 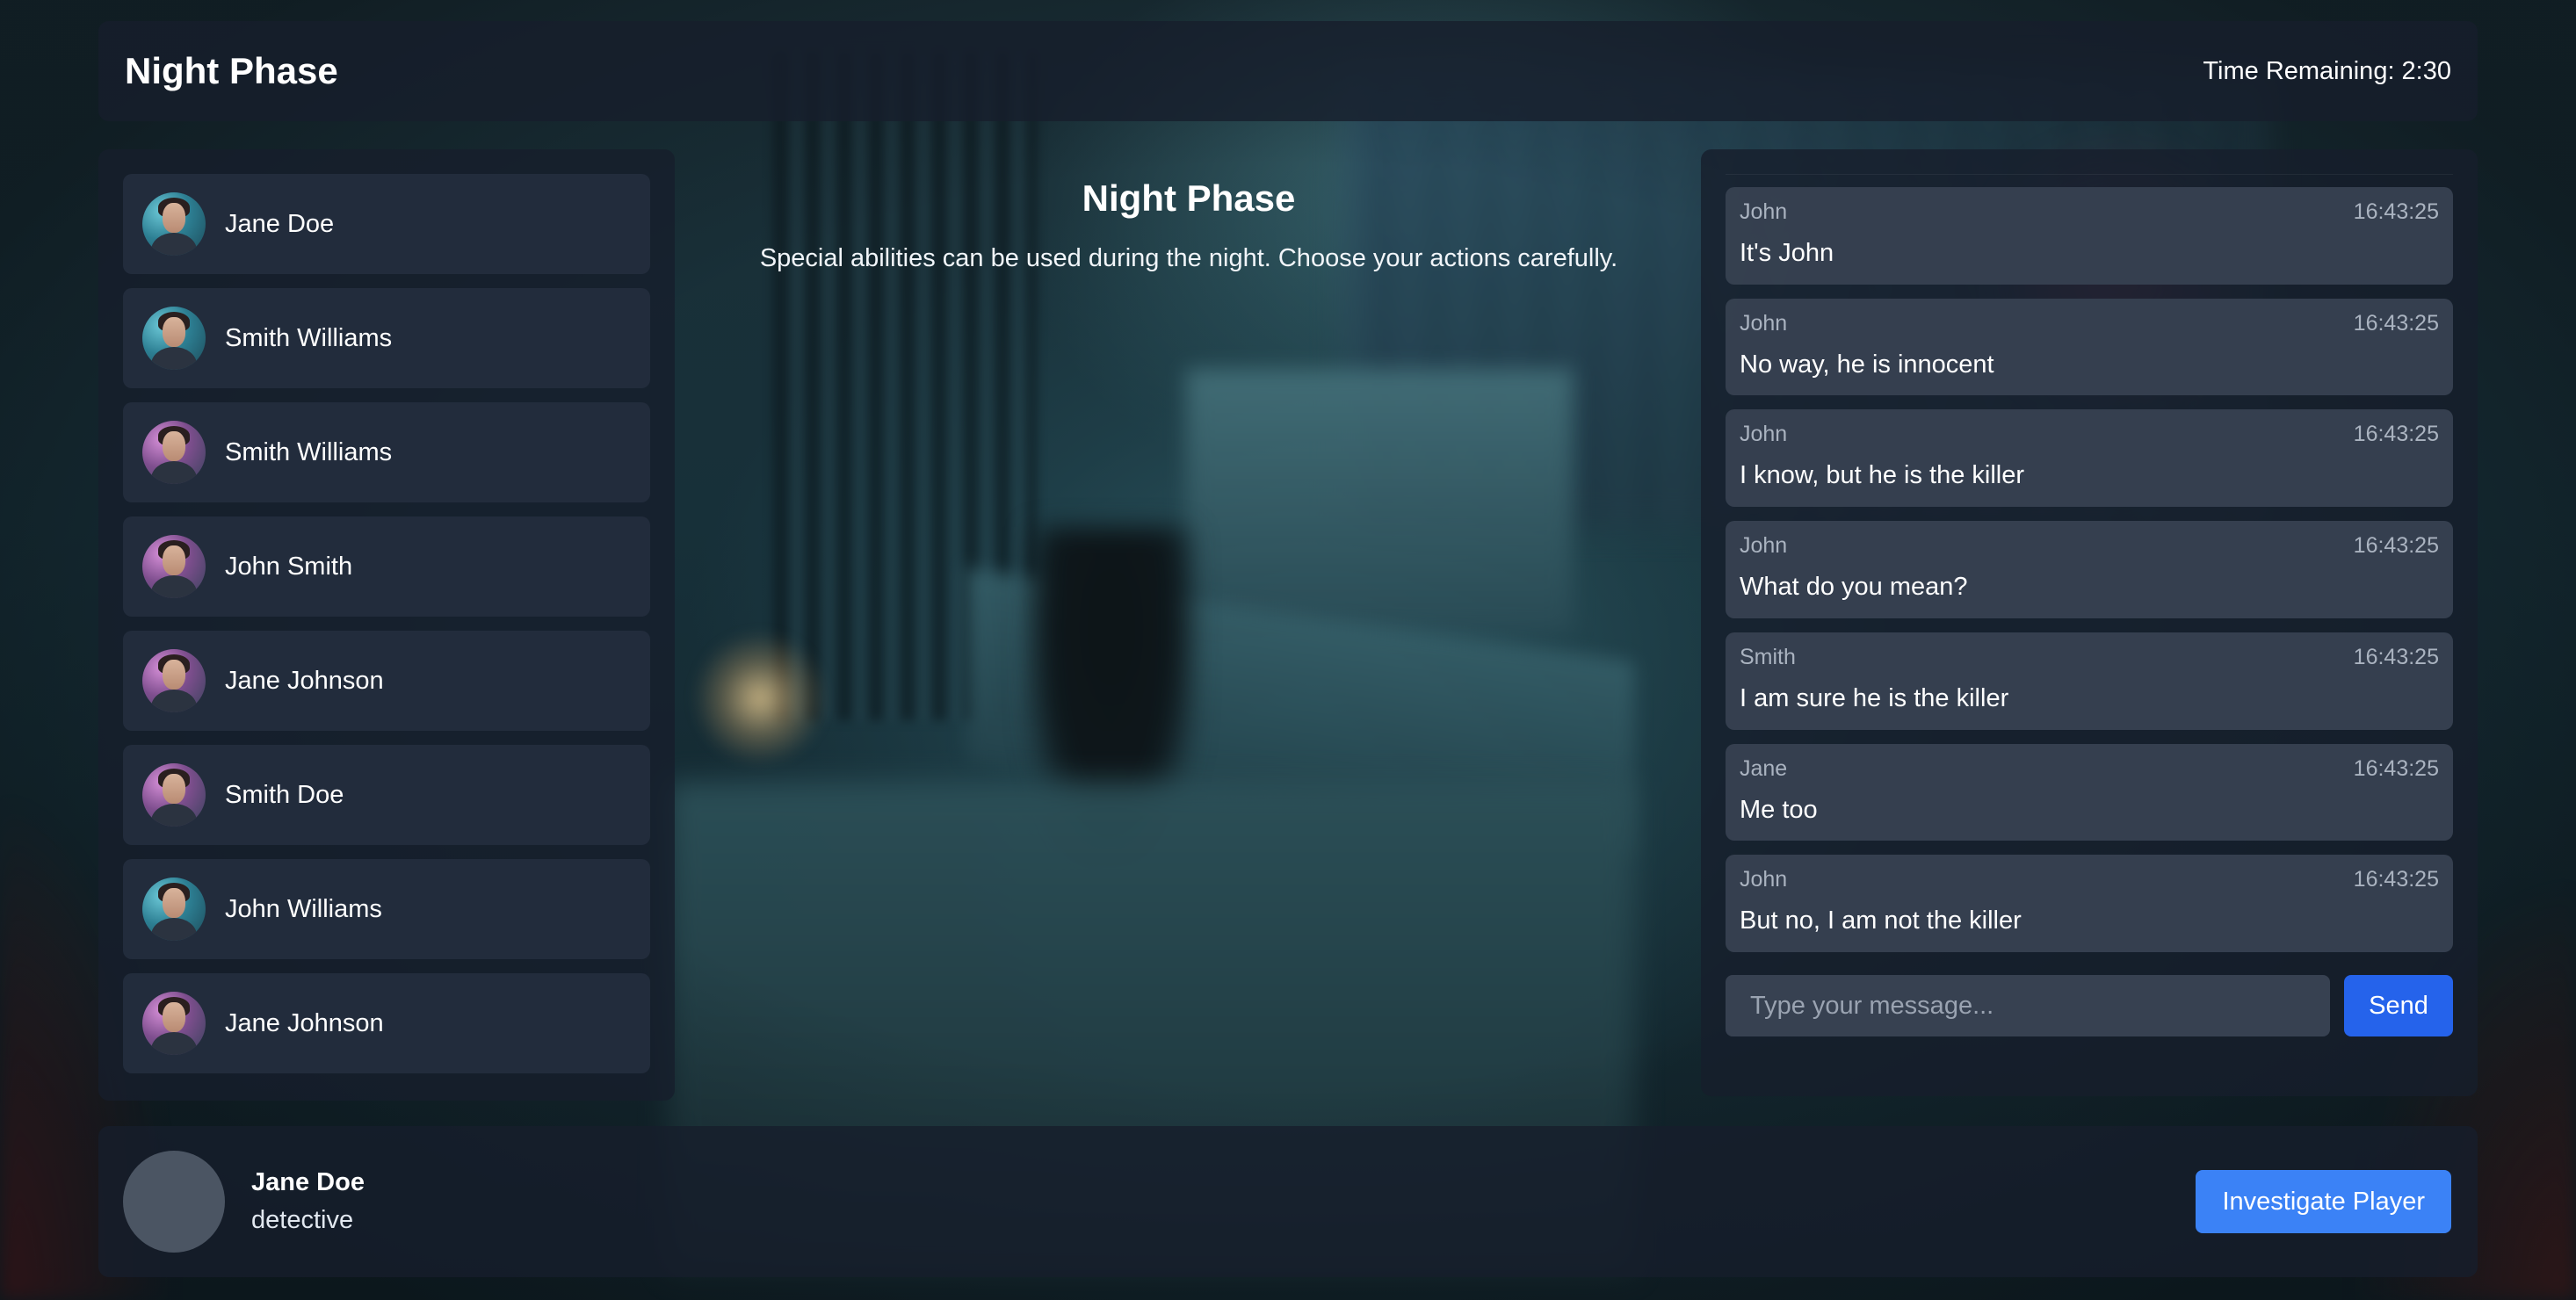 What do you see at coordinates (2089, 347) in the screenshot?
I see `chat-message: John 16:43:25 No way, he is innocent` at bounding box center [2089, 347].